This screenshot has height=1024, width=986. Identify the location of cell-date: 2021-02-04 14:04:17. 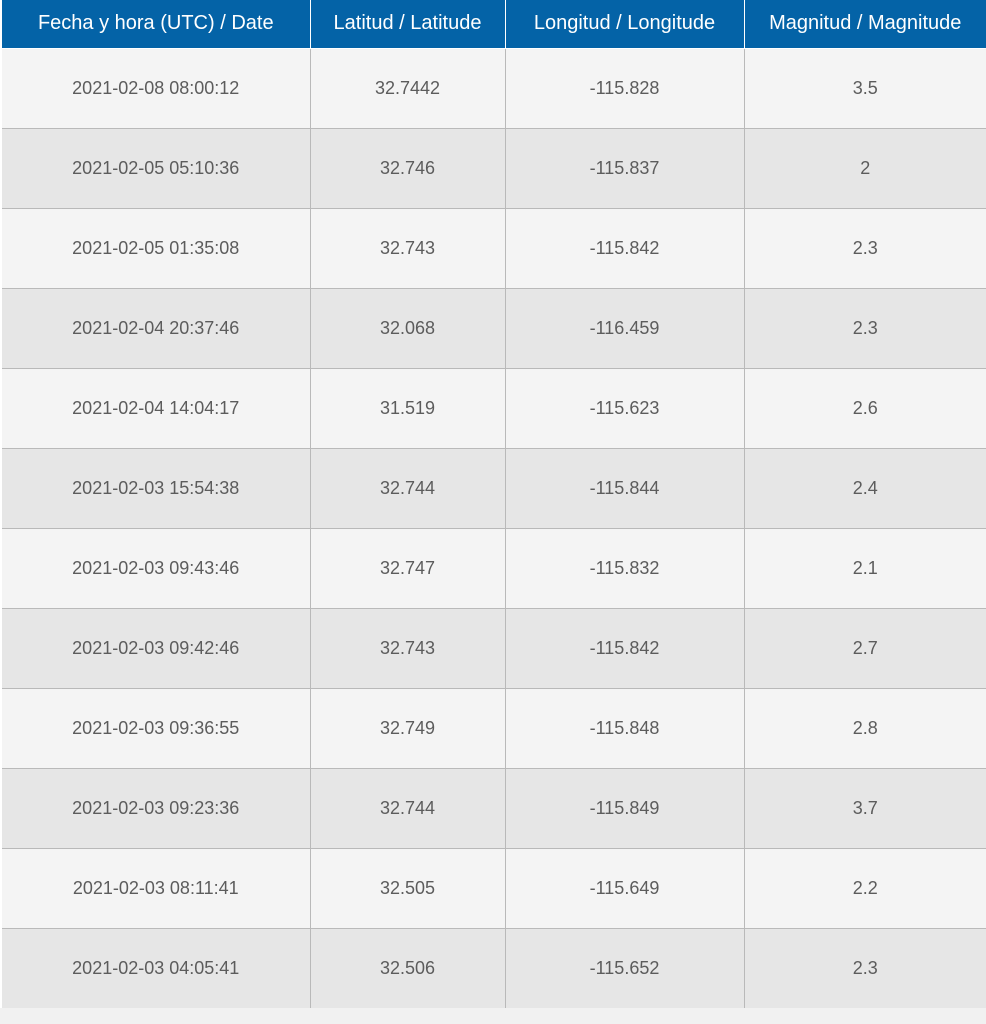
(156, 408).